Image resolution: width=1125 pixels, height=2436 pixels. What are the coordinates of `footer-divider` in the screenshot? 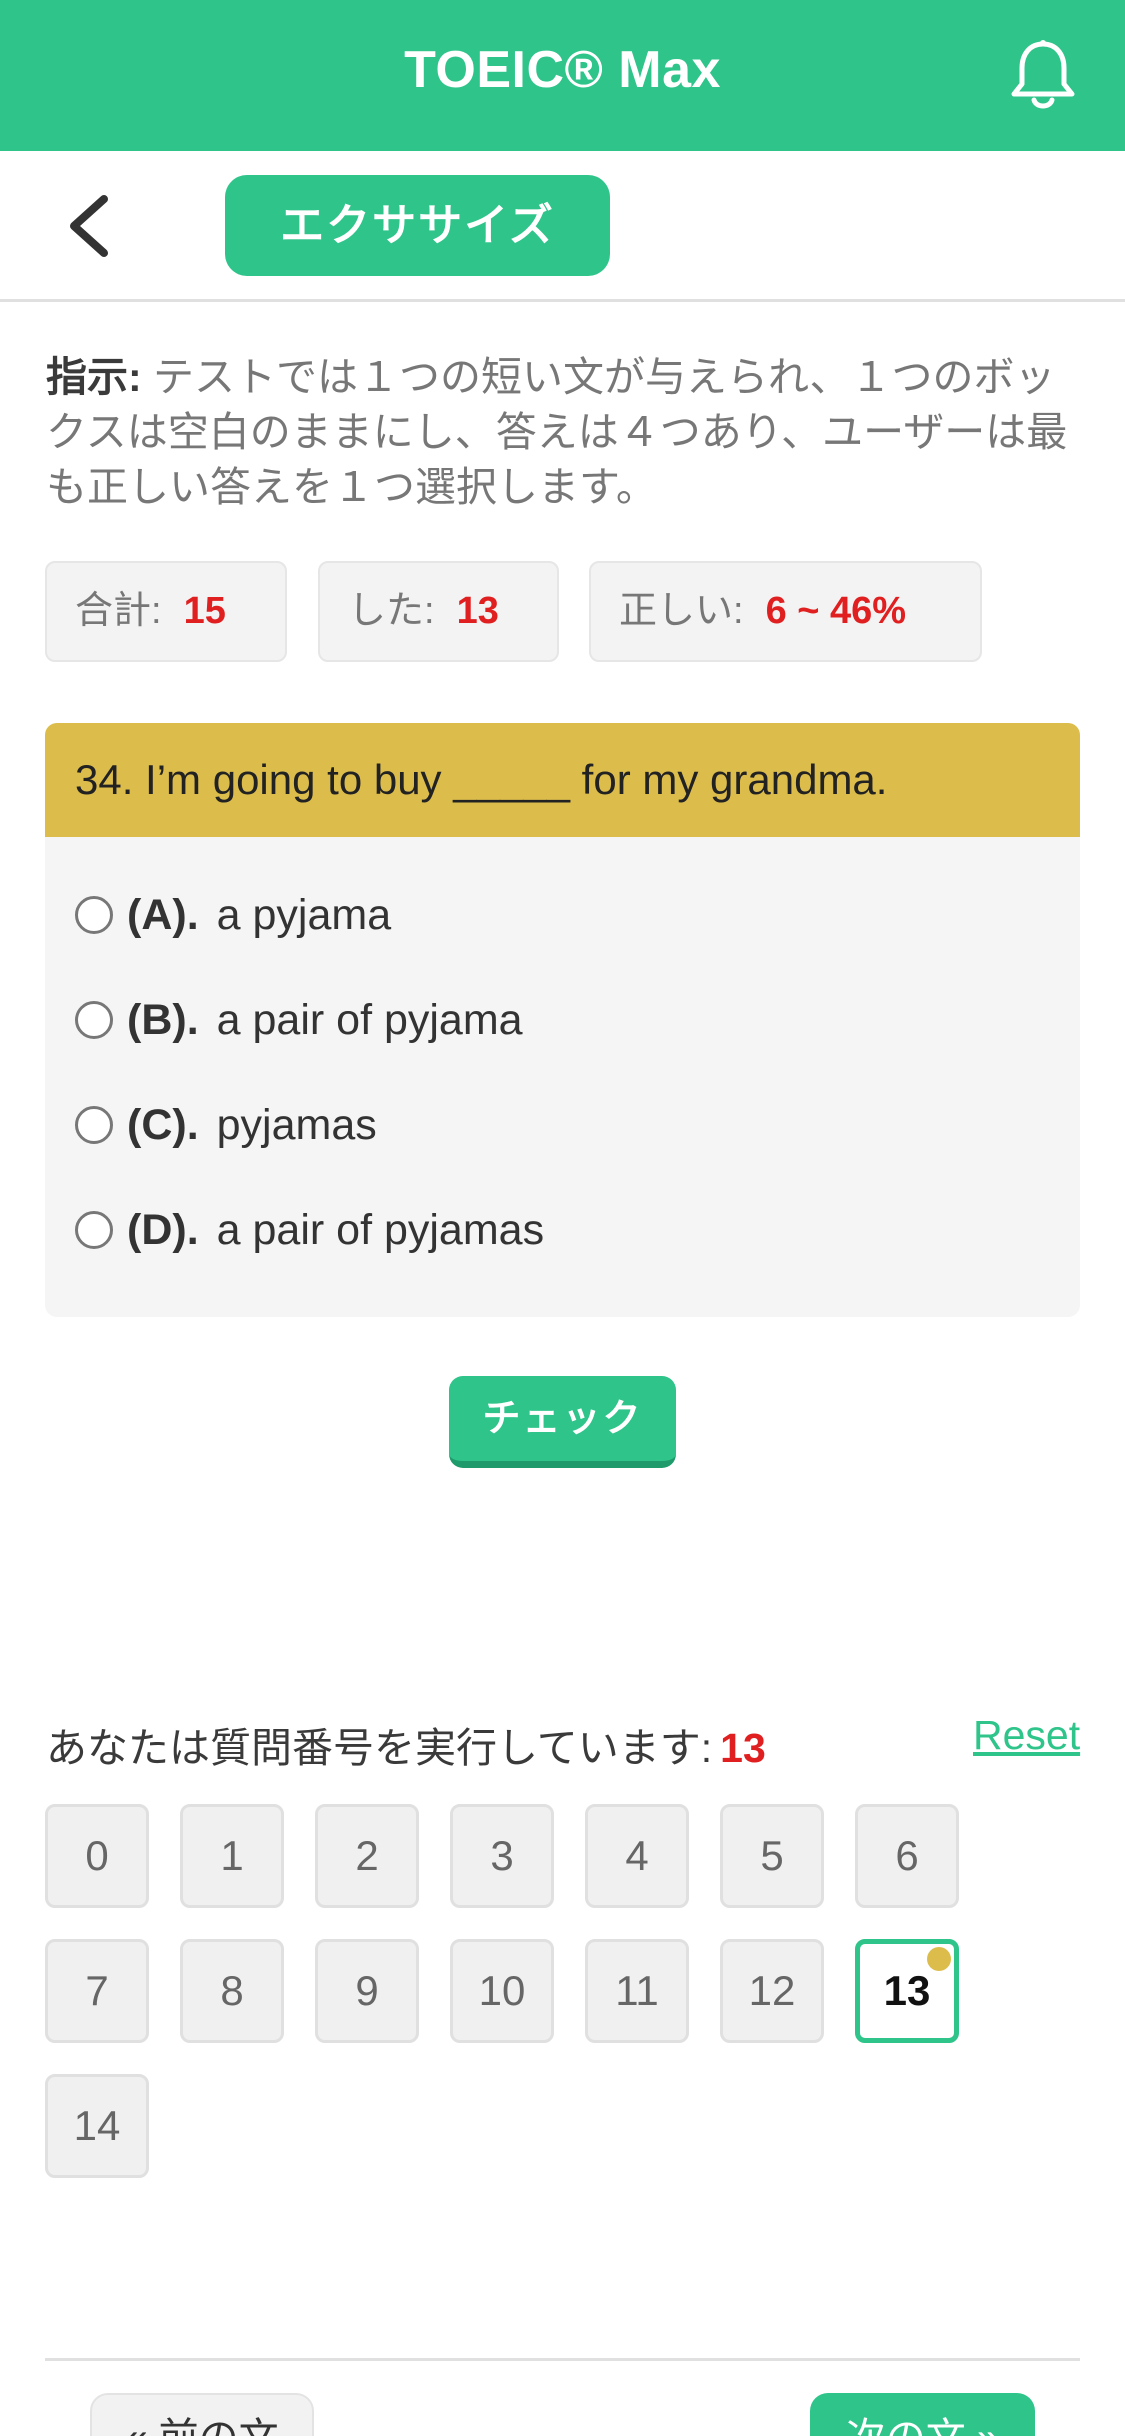 It's located at (562, 2359).